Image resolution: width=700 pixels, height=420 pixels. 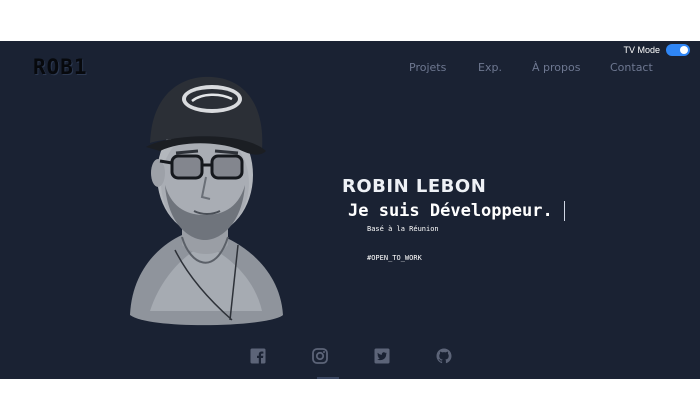 I want to click on tv-mode-switch: TV Mode, so click(x=656, y=50).